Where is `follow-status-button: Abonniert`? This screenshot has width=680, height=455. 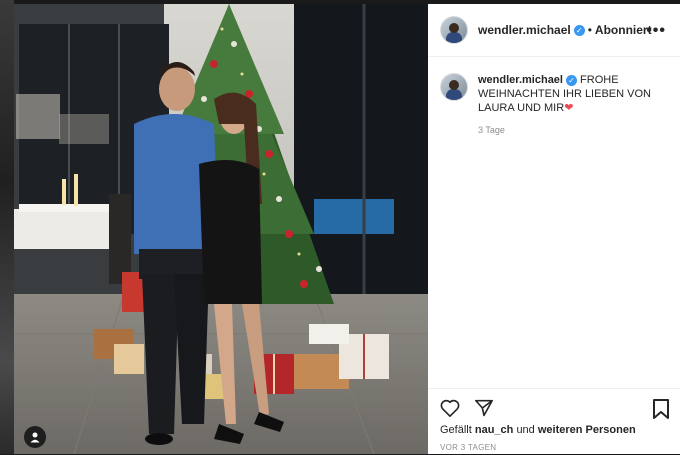 follow-status-button: Abonniert is located at coordinates (623, 30).